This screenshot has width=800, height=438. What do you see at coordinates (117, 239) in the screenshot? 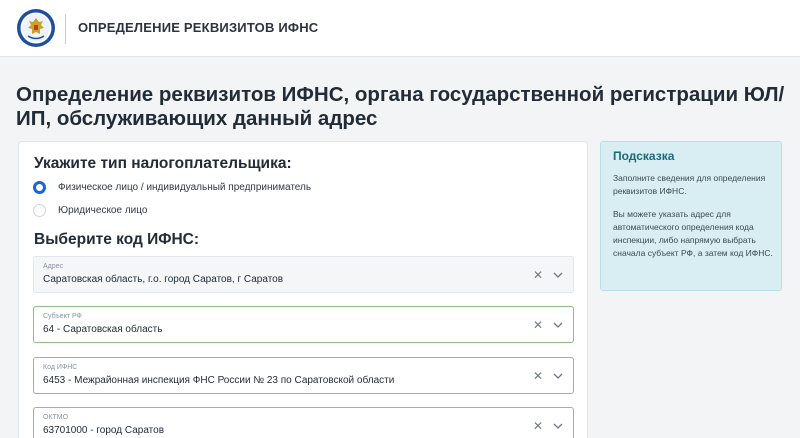
I see `ifns-code-title: Выберите код ИФНС:` at bounding box center [117, 239].